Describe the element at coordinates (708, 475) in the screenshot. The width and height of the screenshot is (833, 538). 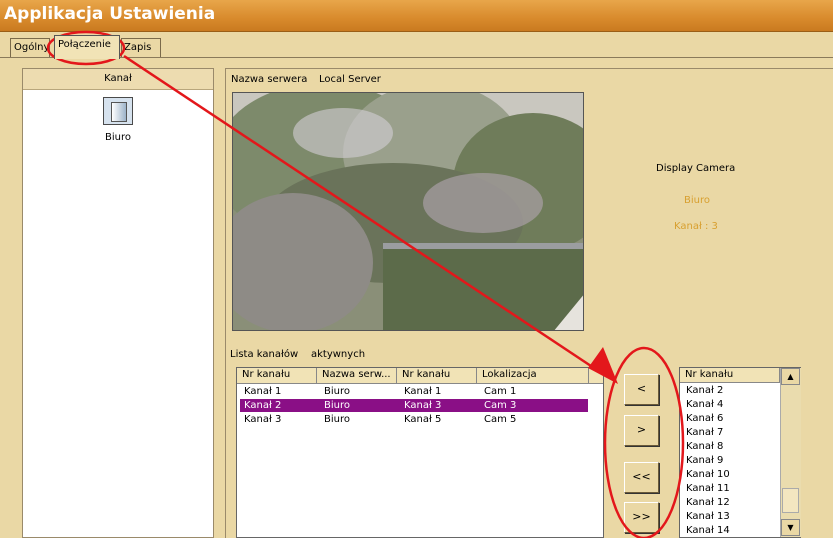
I see `list-item: Kanał 10` at that location.